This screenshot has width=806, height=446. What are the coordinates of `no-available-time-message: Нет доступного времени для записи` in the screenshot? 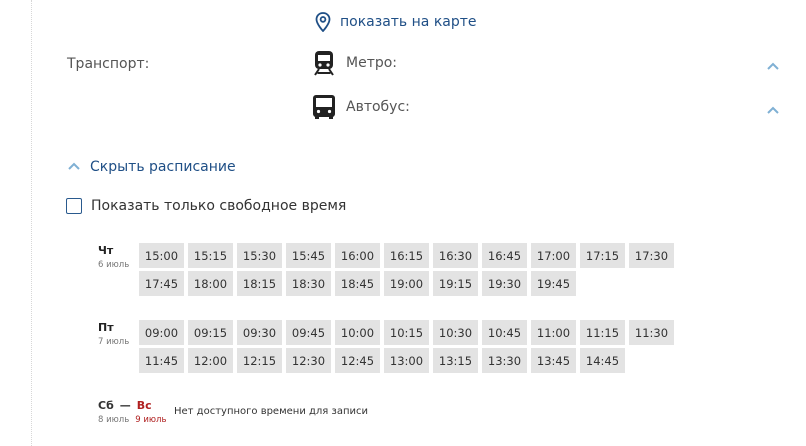 It's located at (271, 411).